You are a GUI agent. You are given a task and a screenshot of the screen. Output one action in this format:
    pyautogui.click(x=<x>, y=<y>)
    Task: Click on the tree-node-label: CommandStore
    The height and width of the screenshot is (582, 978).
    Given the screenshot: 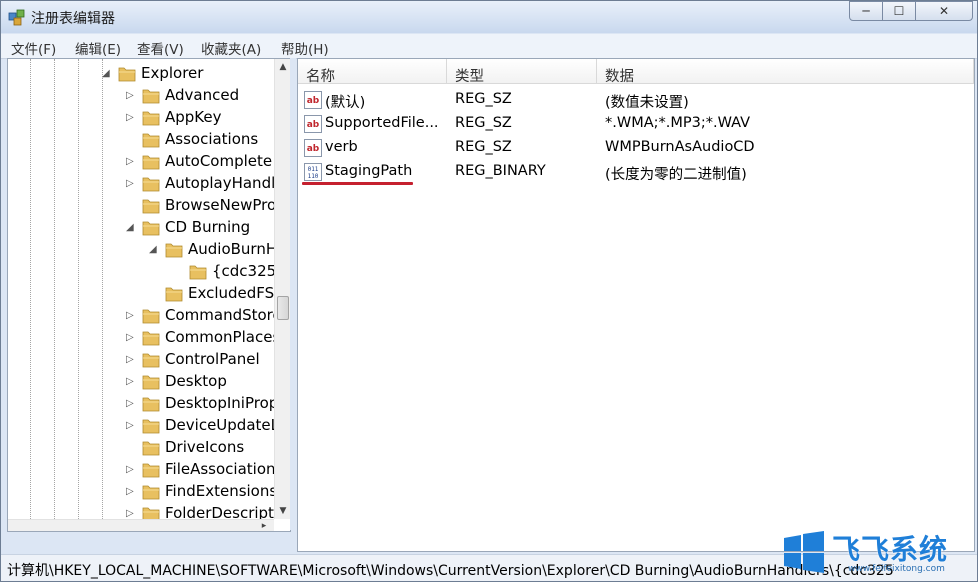 What is the action you would take?
    pyautogui.click(x=219, y=315)
    